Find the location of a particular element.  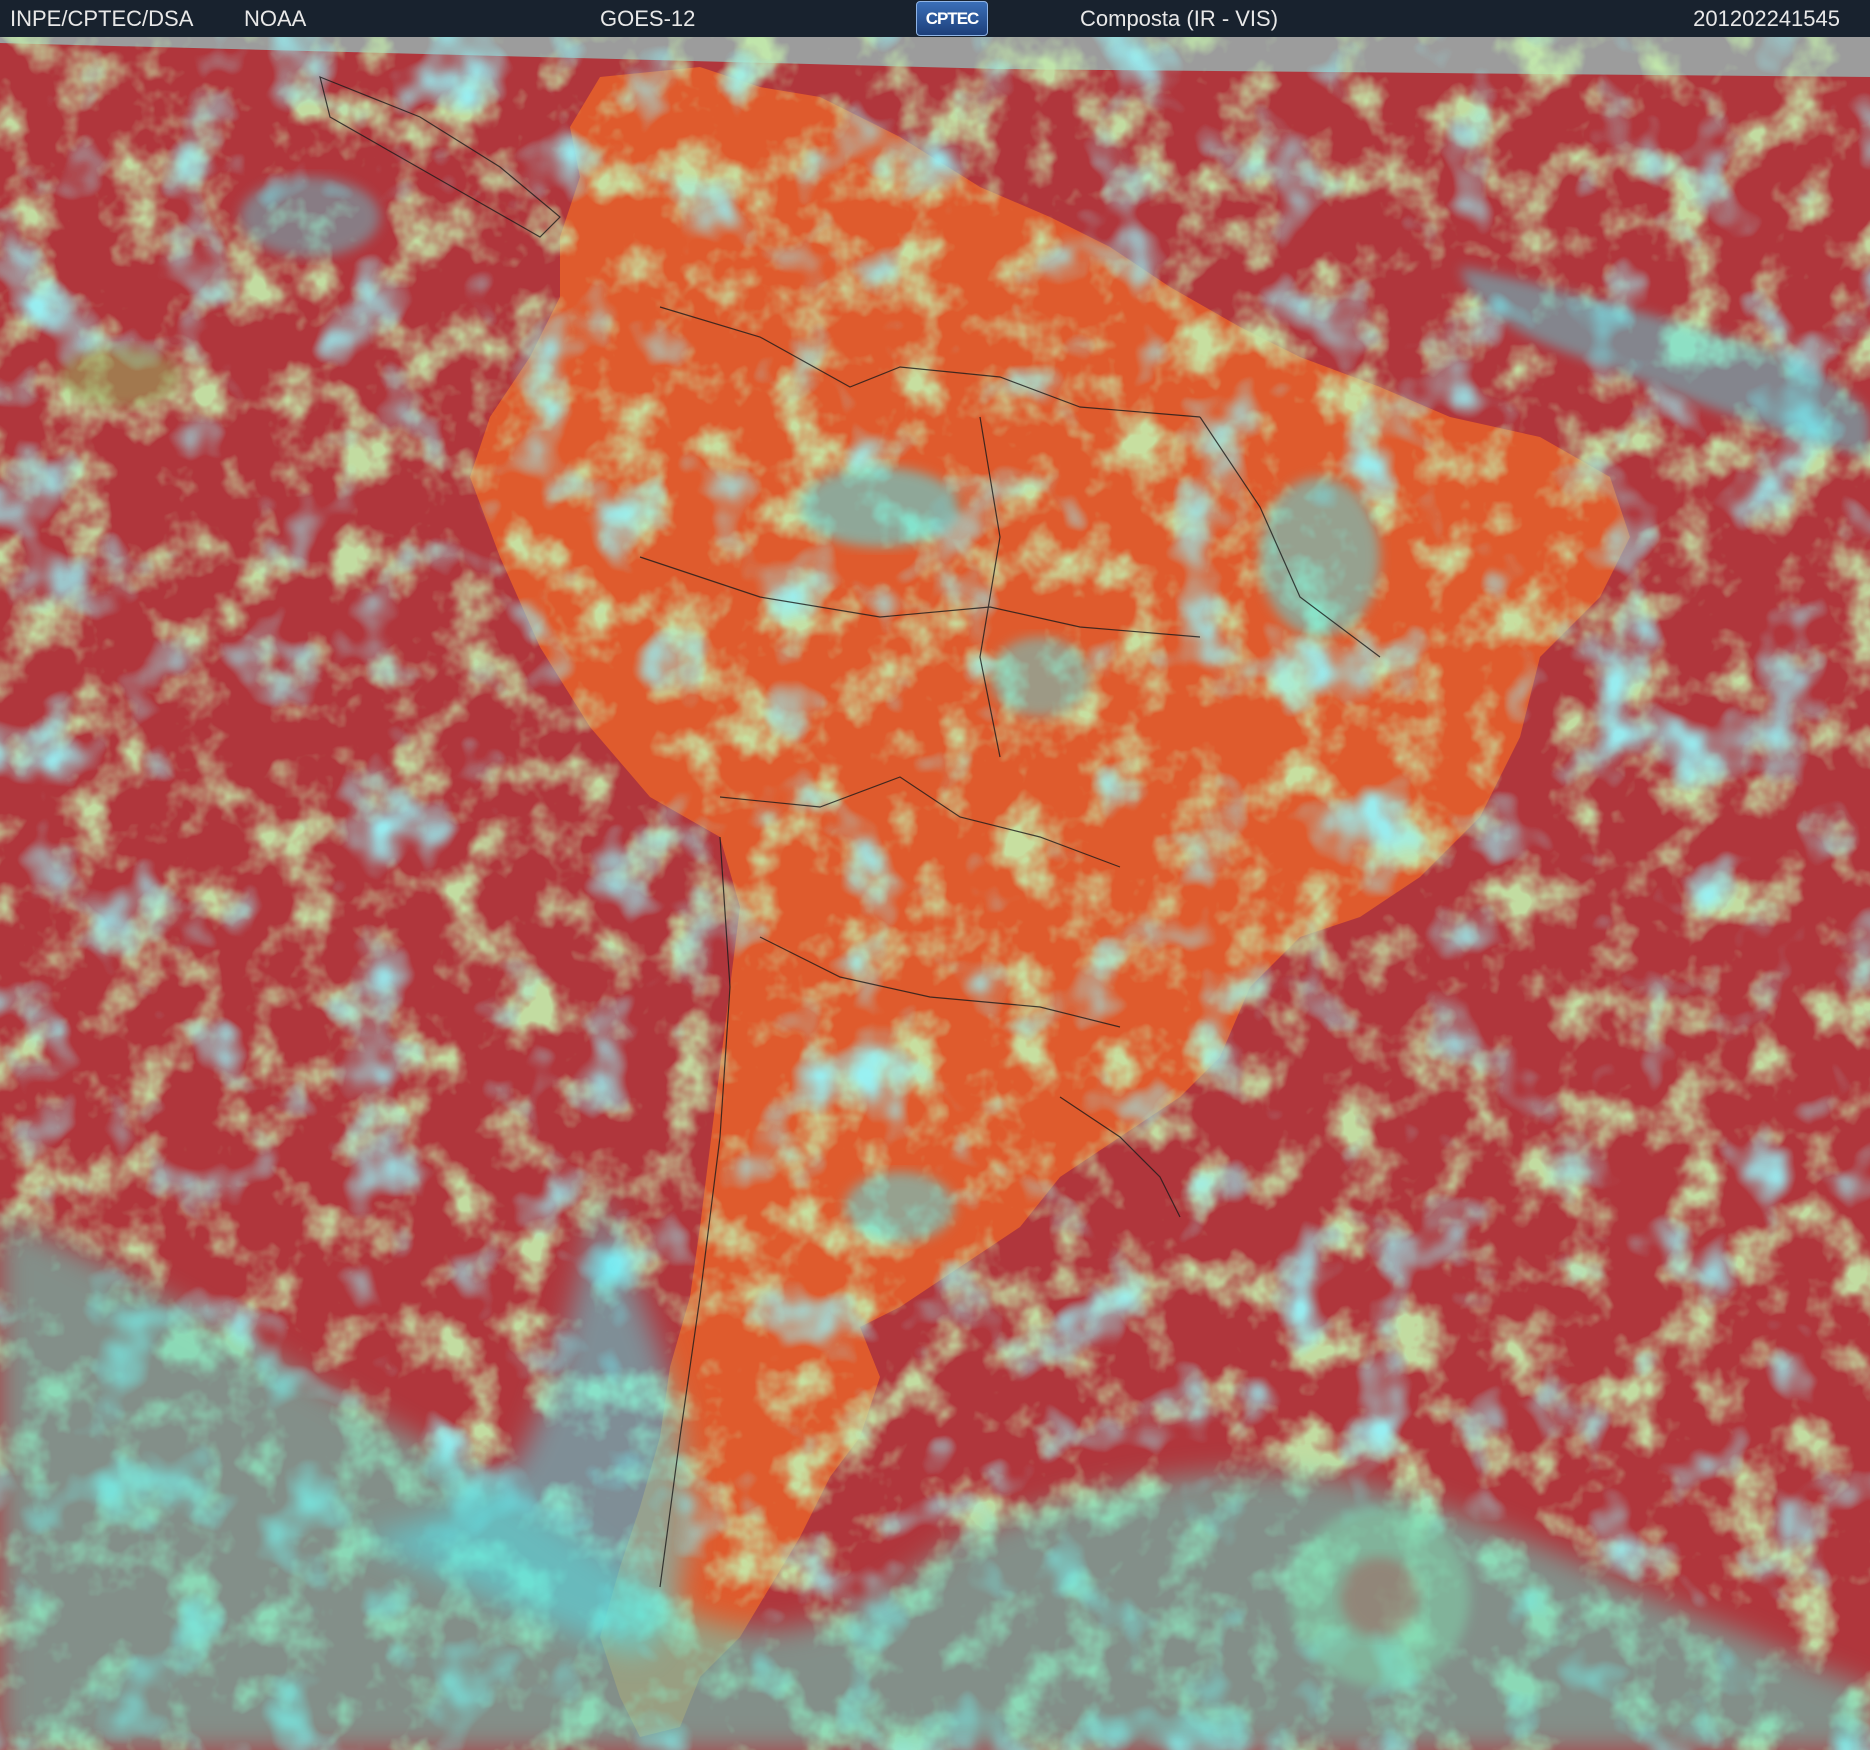

agency-label: NOAA is located at coordinates (275, 18).